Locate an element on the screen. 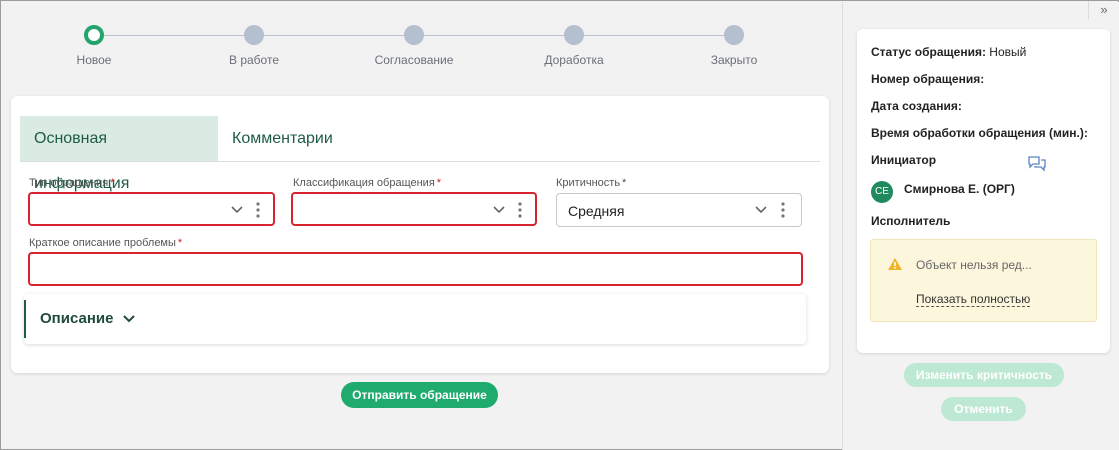 Image resolution: width=1119 pixels, height=450 pixels. step-label: Новое is located at coordinates (94, 60).